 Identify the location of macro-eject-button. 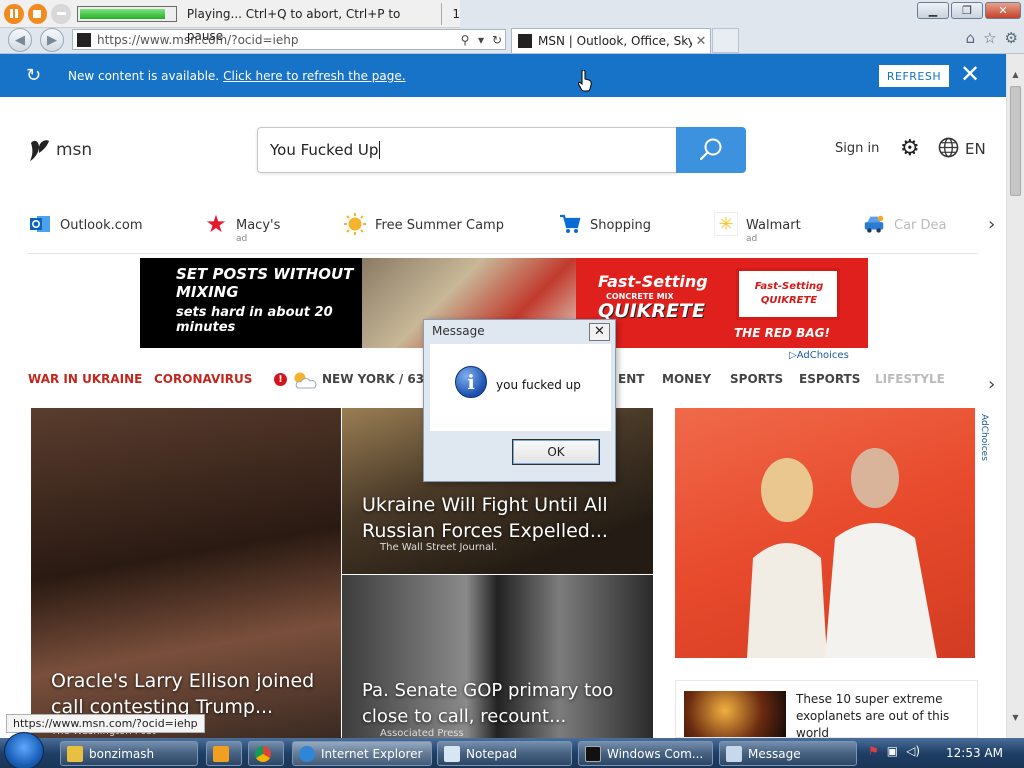
(61, 13).